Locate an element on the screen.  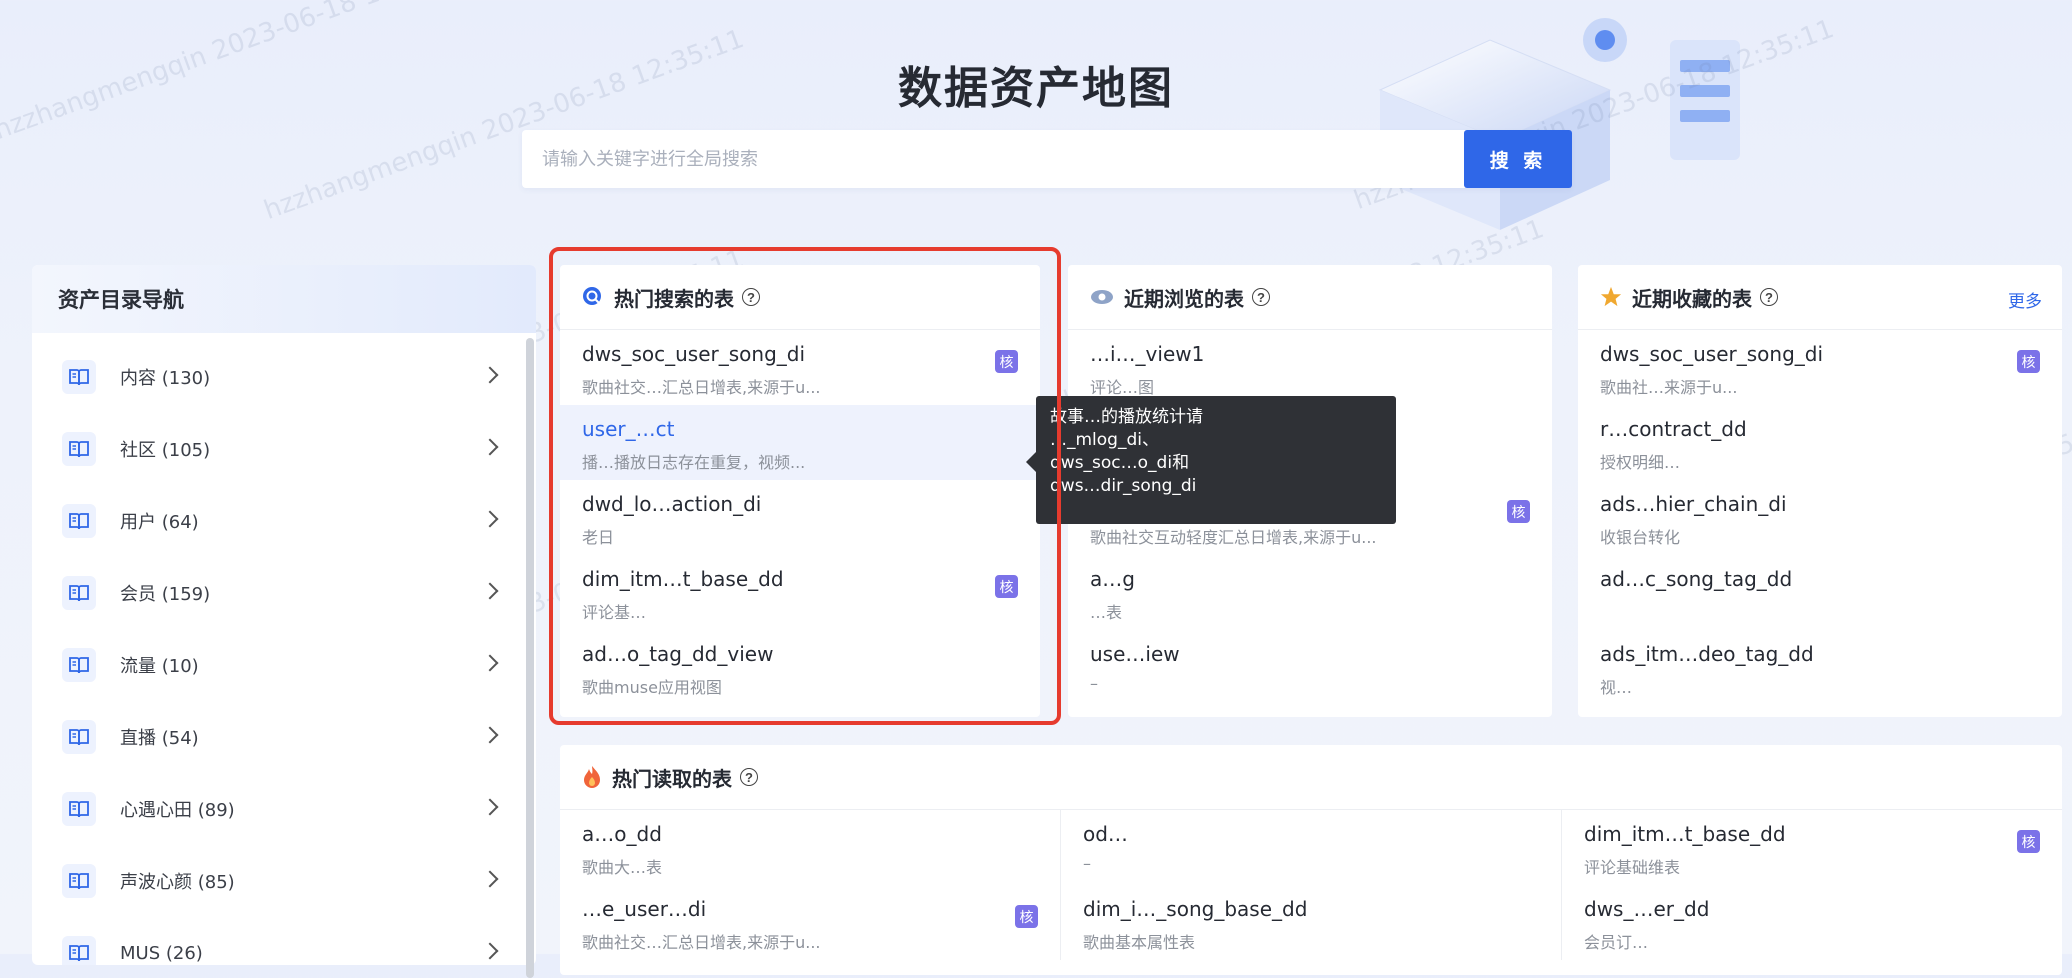
search-button: 搜 索 is located at coordinates (1518, 159).